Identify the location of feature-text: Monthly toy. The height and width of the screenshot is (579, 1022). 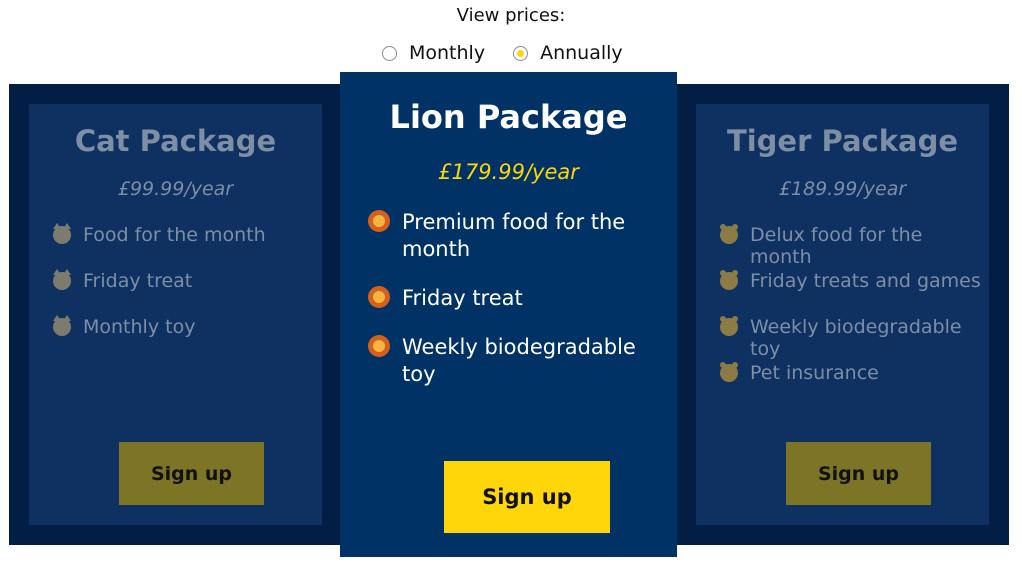
(139, 327).